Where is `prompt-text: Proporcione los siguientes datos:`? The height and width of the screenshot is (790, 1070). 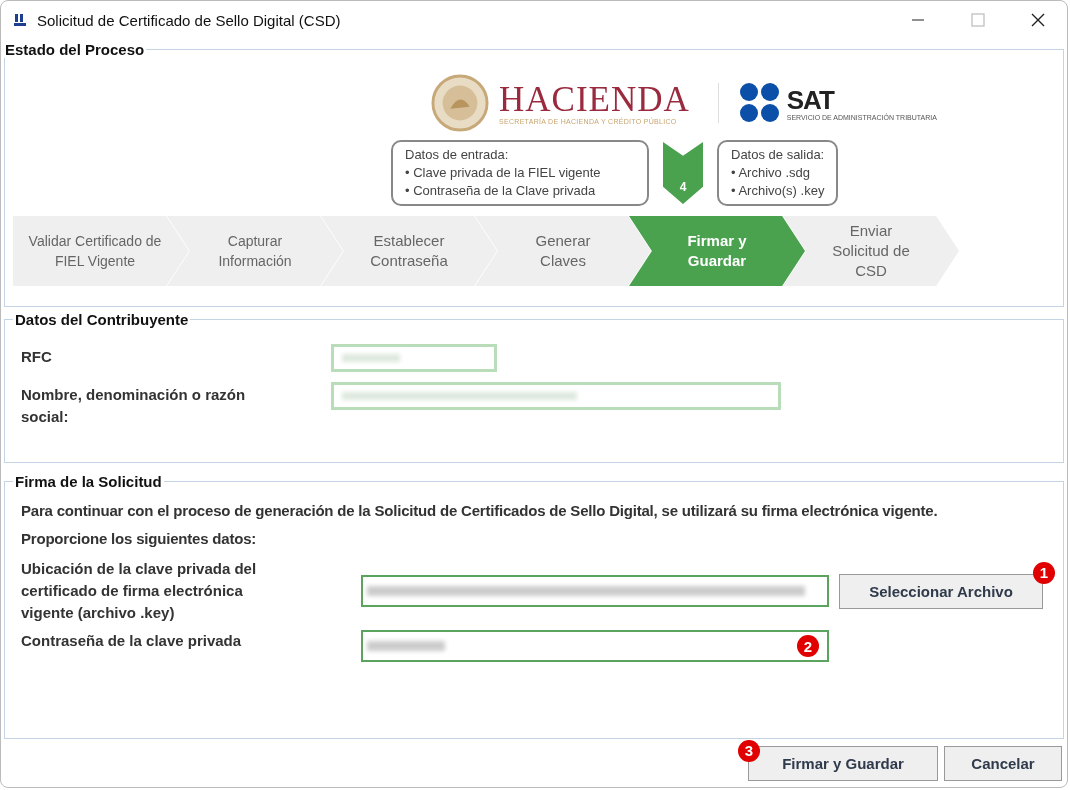
prompt-text: Proporcione los siguientes datos: is located at coordinates (139, 539).